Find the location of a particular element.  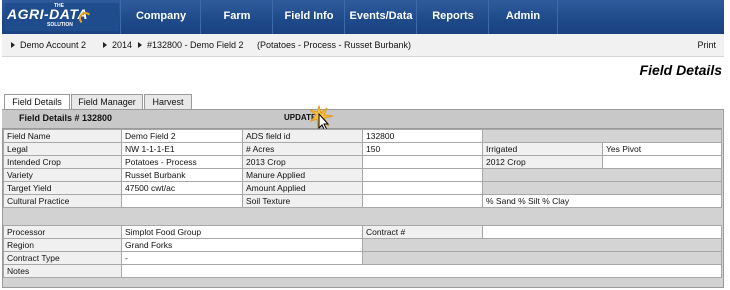

nav-company: Company is located at coordinates (160, 17).